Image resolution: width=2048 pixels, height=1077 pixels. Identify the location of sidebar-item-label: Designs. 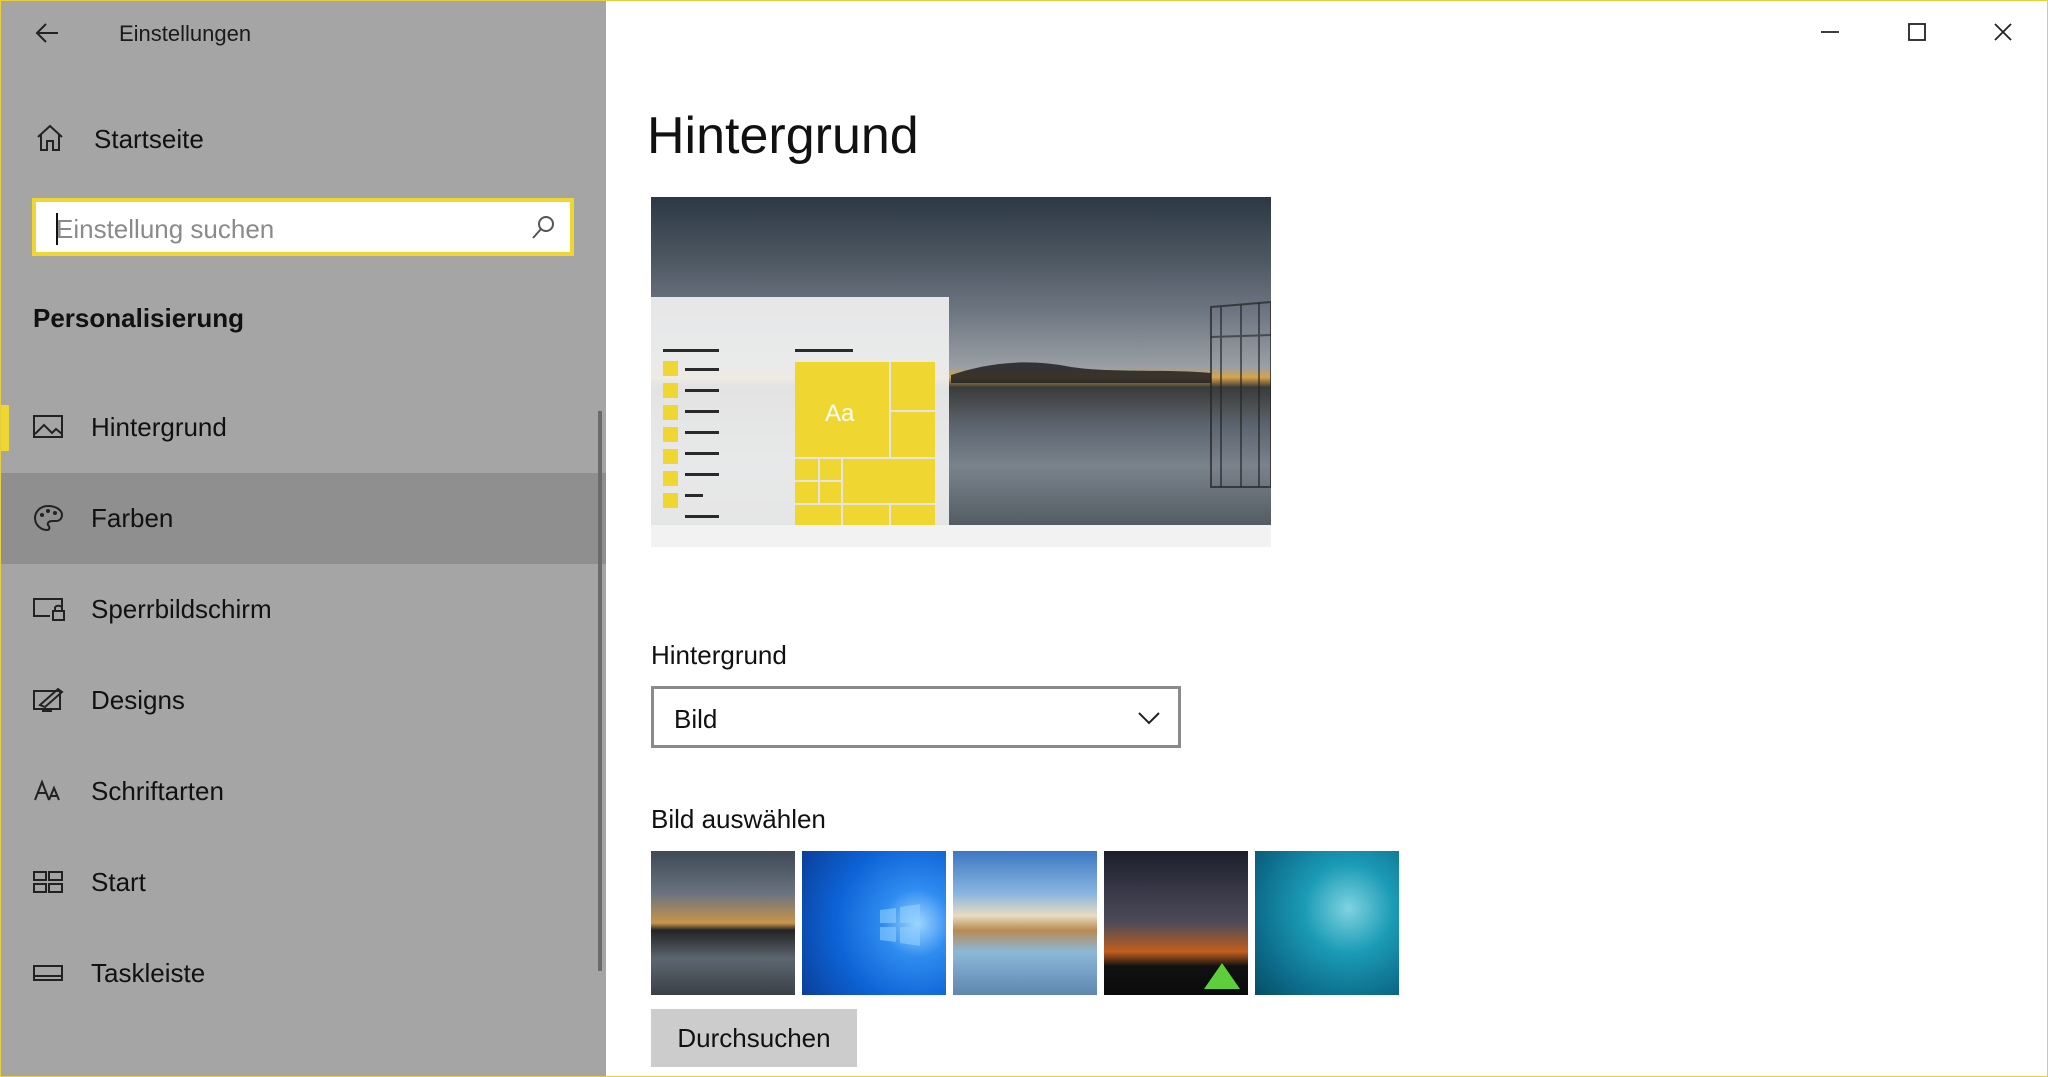
(138, 700).